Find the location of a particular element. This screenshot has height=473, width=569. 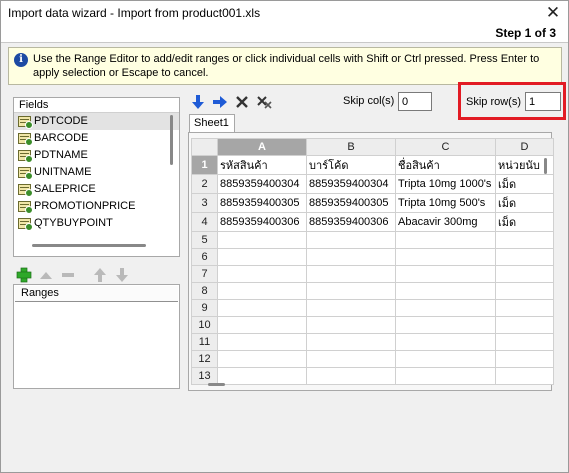

field-item: PROMOTIONPRICE is located at coordinates (96, 206).